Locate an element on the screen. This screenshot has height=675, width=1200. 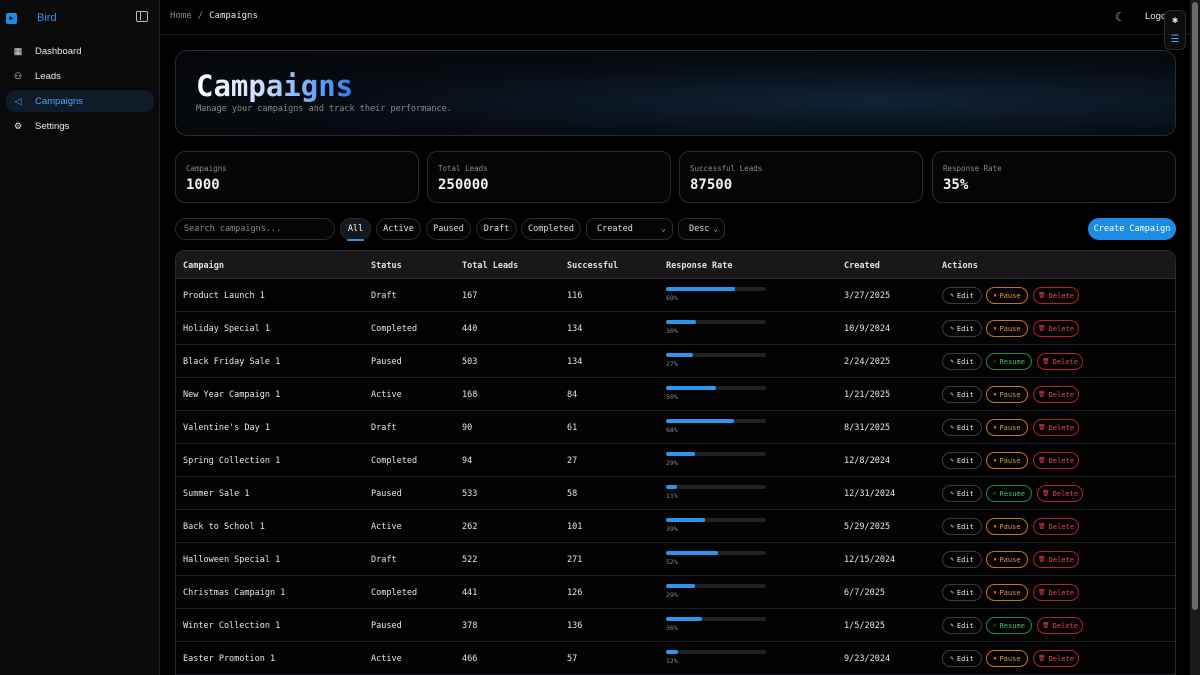
sort-order-value: Desc is located at coordinates (699, 229).